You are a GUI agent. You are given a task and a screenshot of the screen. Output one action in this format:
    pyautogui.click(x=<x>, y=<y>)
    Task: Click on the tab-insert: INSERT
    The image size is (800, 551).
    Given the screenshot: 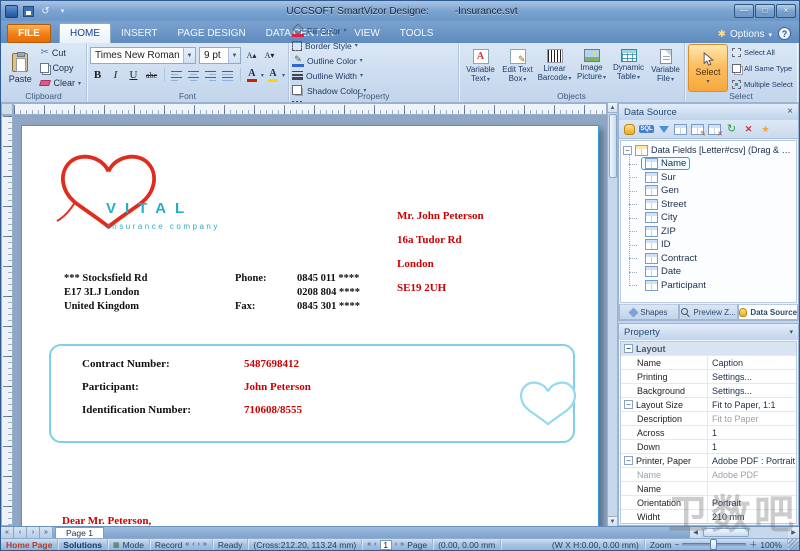 What is the action you would take?
    pyautogui.click(x=139, y=33)
    